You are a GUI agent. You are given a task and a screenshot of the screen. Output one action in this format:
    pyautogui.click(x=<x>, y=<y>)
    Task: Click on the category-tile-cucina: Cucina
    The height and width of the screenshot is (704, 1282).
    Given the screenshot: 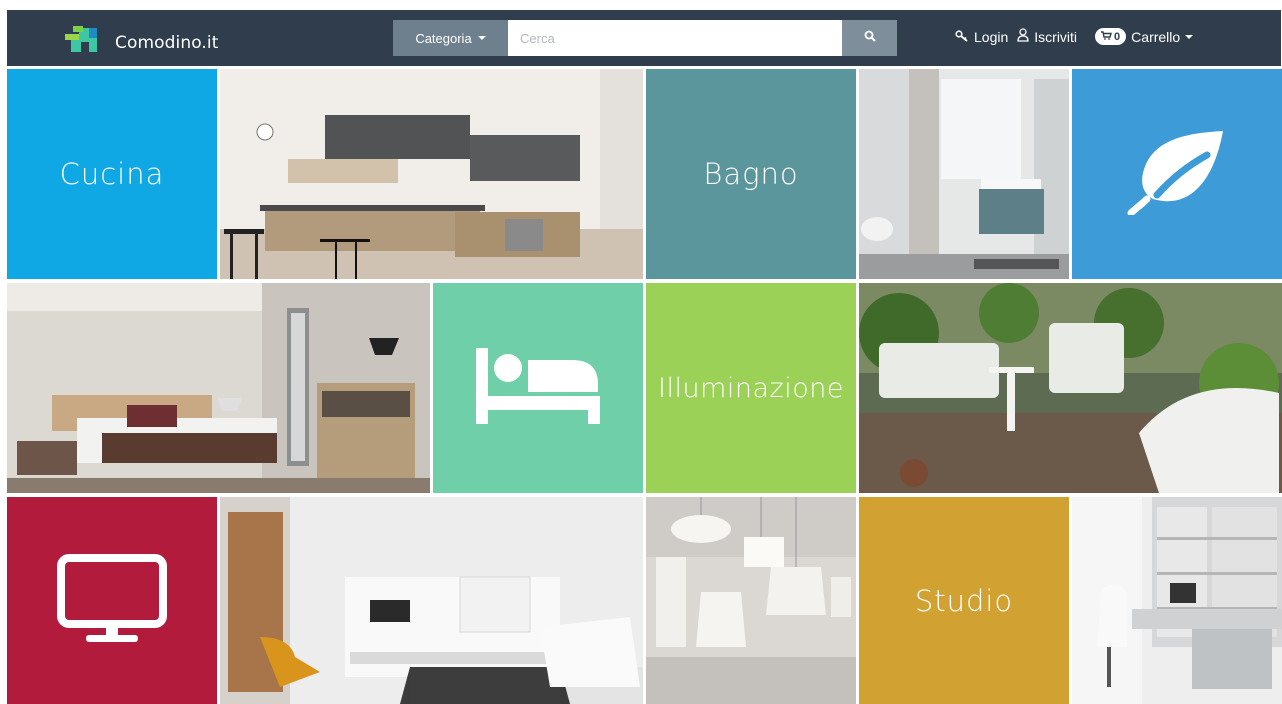 What is the action you would take?
    pyautogui.click(x=112, y=174)
    